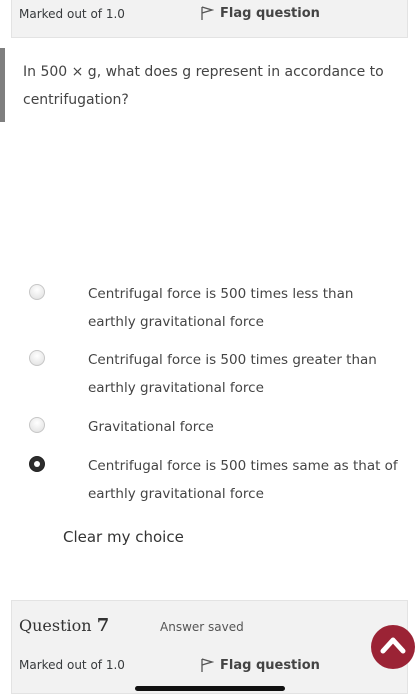 This screenshot has width=420, height=700. I want to click on previous-question-info: Marked out of 1.0 Flag question, so click(209, 19).